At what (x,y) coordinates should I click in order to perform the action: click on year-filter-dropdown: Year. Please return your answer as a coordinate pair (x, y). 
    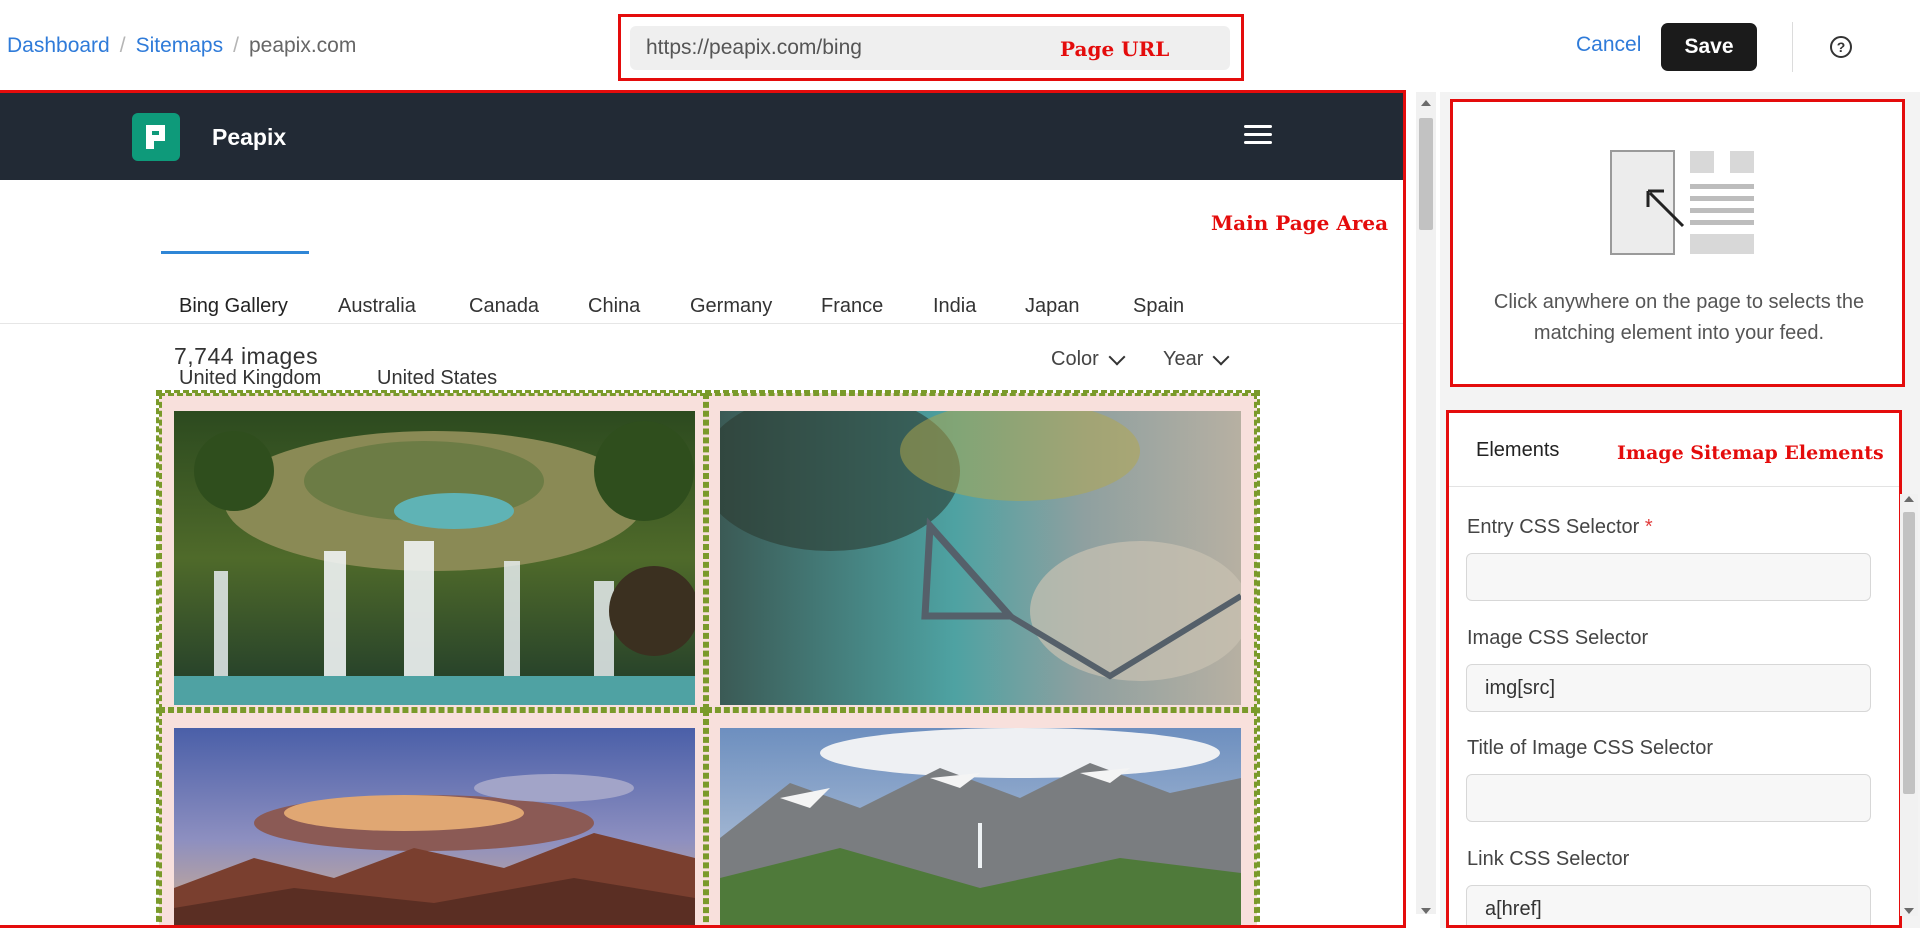
    Looking at the image, I should click on (1196, 359).